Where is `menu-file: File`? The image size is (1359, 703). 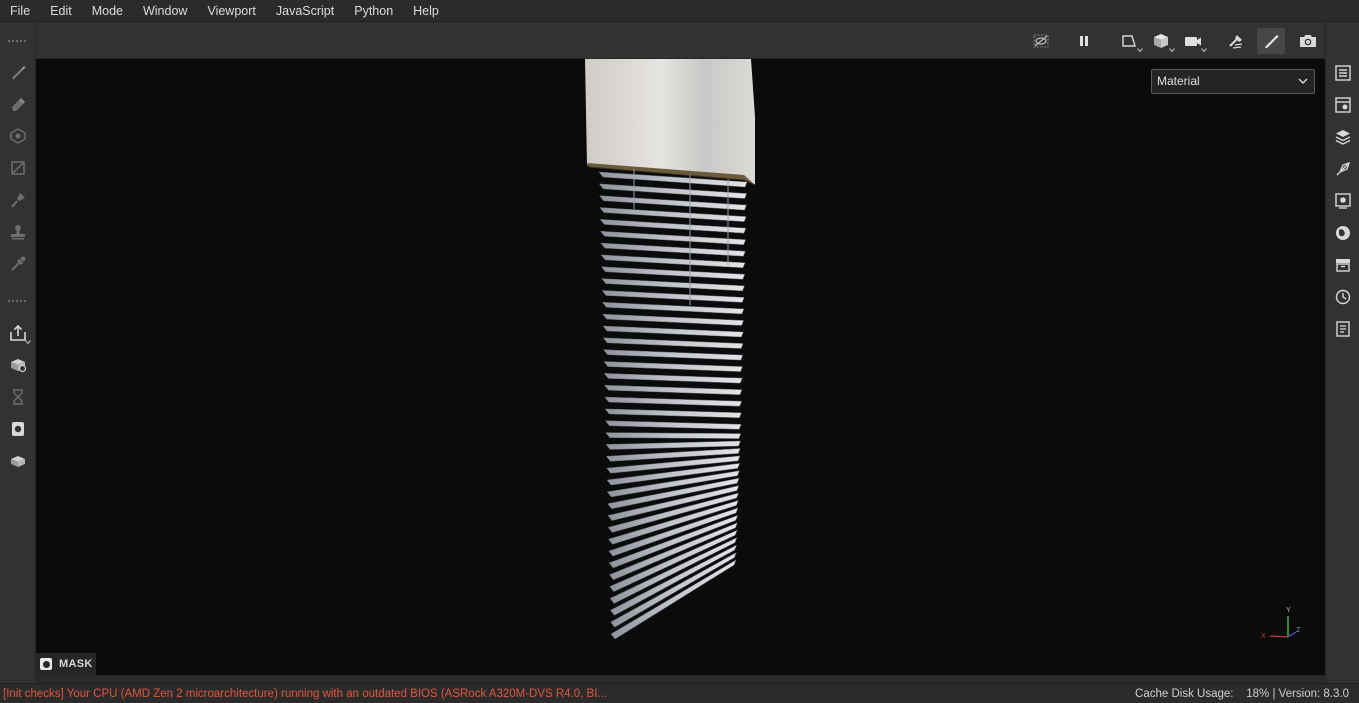 menu-file: File is located at coordinates (20, 11).